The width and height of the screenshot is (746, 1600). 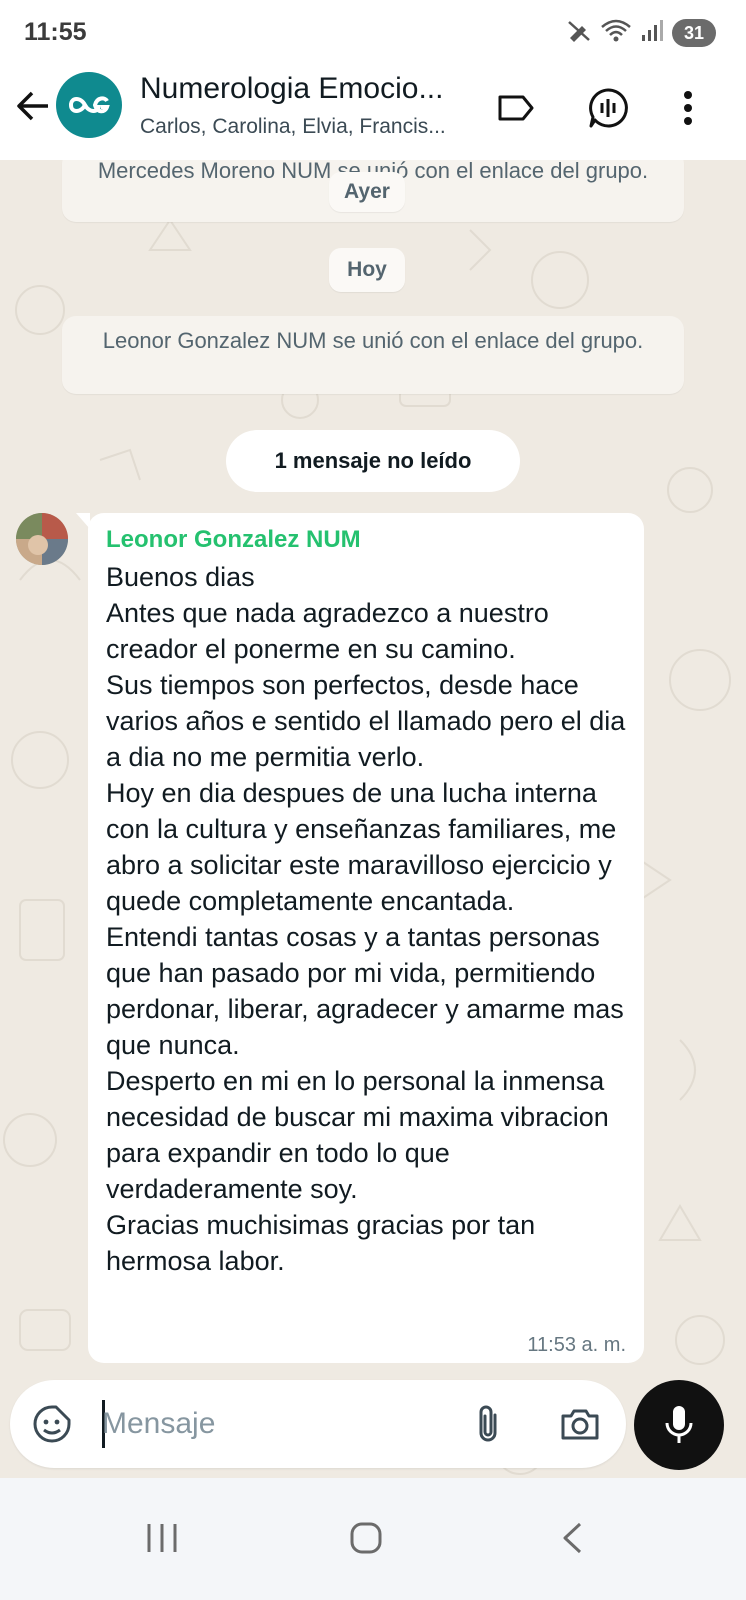 What do you see at coordinates (608, 108) in the screenshot?
I see `voice-chat-icon` at bounding box center [608, 108].